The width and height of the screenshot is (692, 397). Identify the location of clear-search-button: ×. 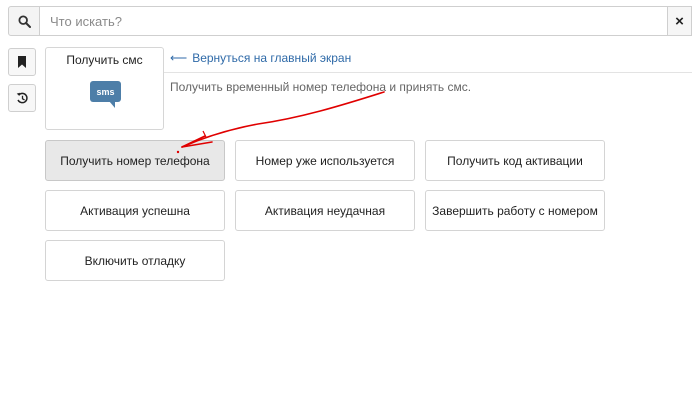
(679, 21).